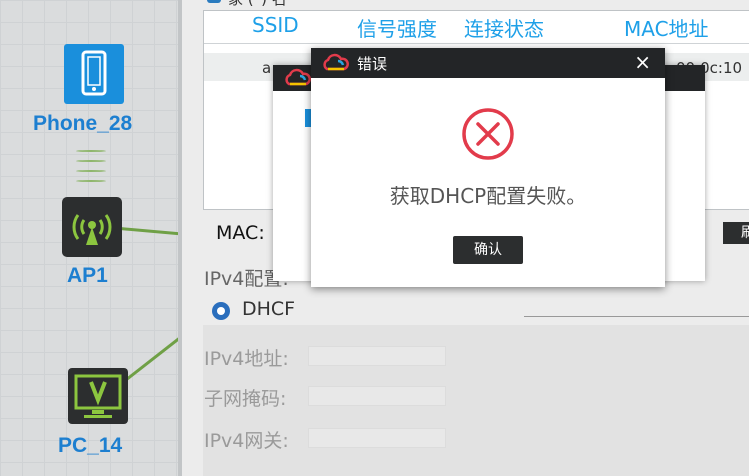 This screenshot has width=749, height=476. Describe the element at coordinates (240, 233) in the screenshot. I see `mac-label: MAC:` at that location.